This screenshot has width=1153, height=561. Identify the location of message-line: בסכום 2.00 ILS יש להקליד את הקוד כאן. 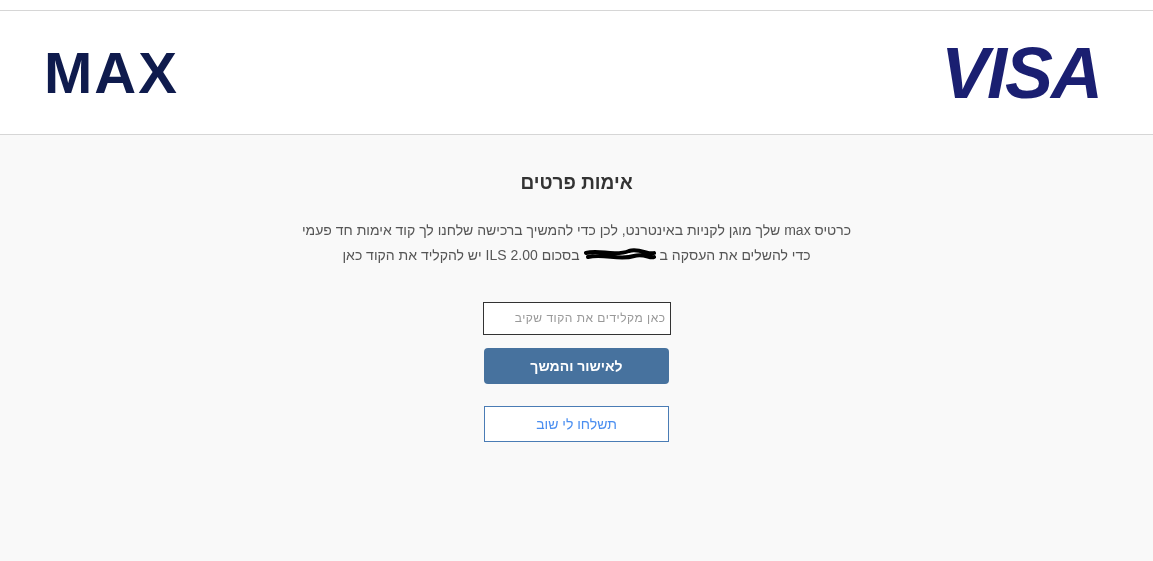
(461, 255).